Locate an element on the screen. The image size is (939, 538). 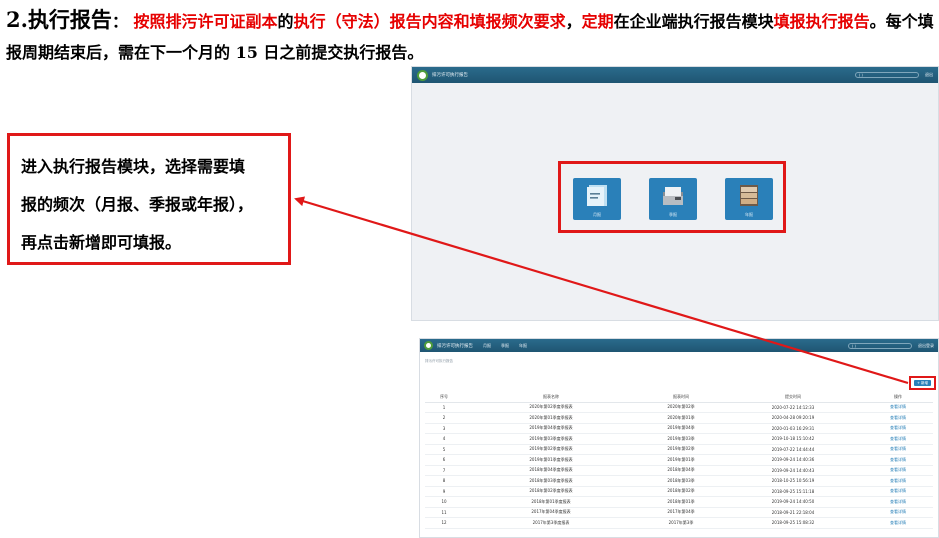
user-selector: ( ) is located at coordinates (887, 75).